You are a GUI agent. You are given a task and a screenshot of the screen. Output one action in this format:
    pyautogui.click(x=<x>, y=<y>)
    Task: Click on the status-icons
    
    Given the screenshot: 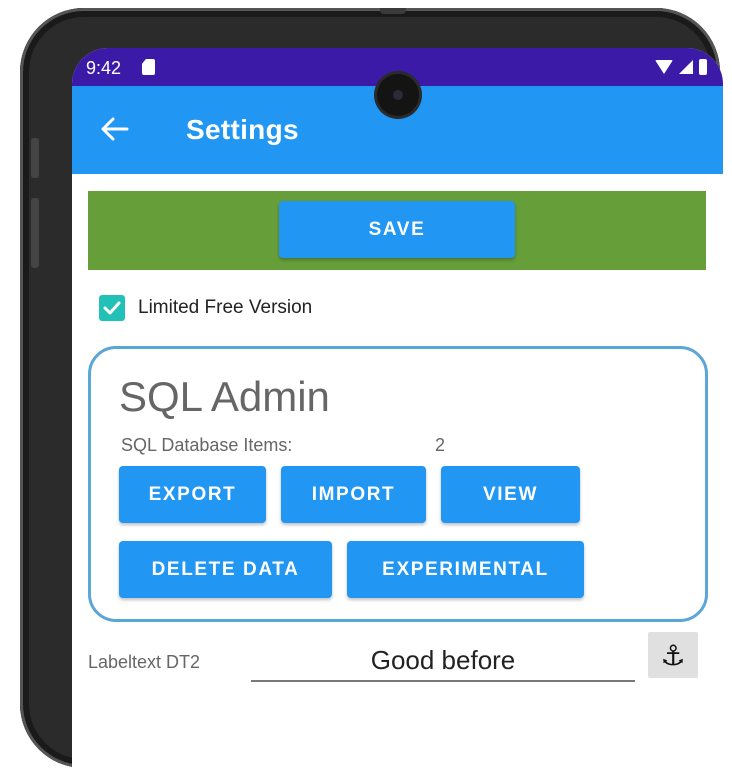 What is the action you would take?
    pyautogui.click(x=681, y=67)
    